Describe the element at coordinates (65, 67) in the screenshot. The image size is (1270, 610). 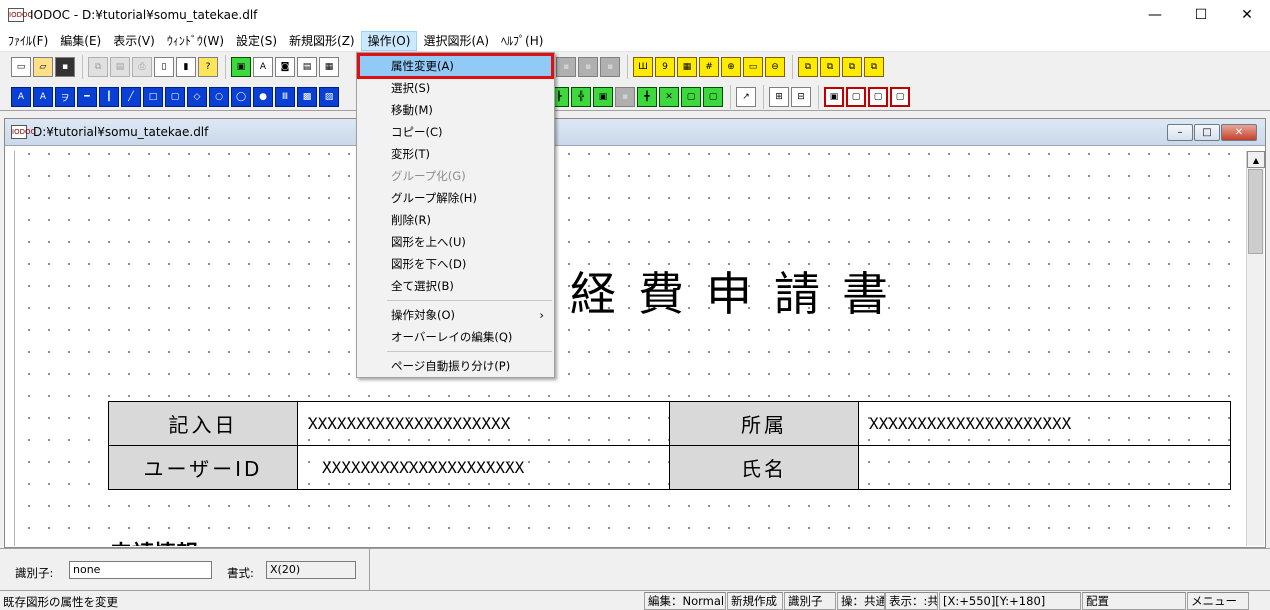
I see `save-icon: ▪` at that location.